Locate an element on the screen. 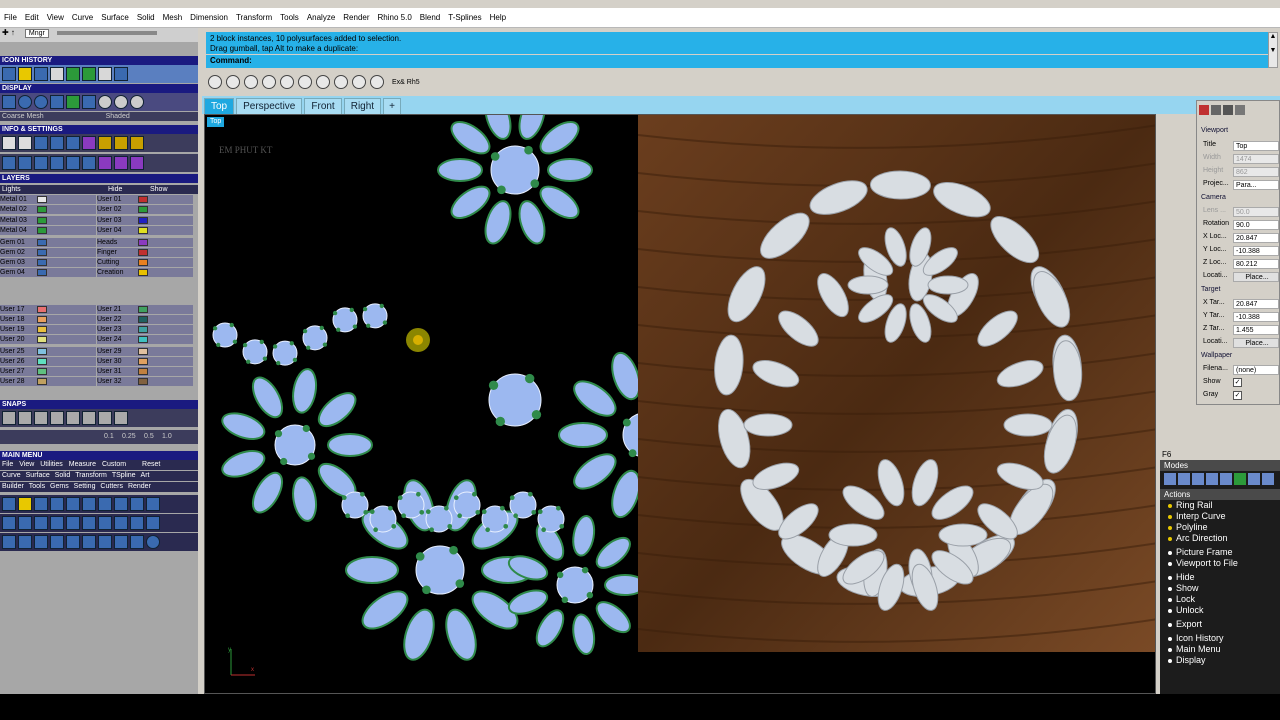 This screenshot has width=1280, height=720. viewport-label: Top is located at coordinates (216, 122).